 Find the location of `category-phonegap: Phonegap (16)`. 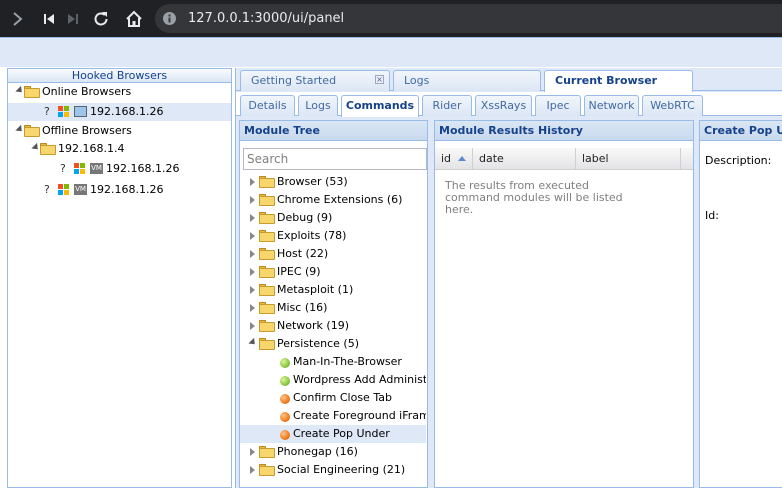

category-phonegap: Phonegap (16) is located at coordinates (333, 452).